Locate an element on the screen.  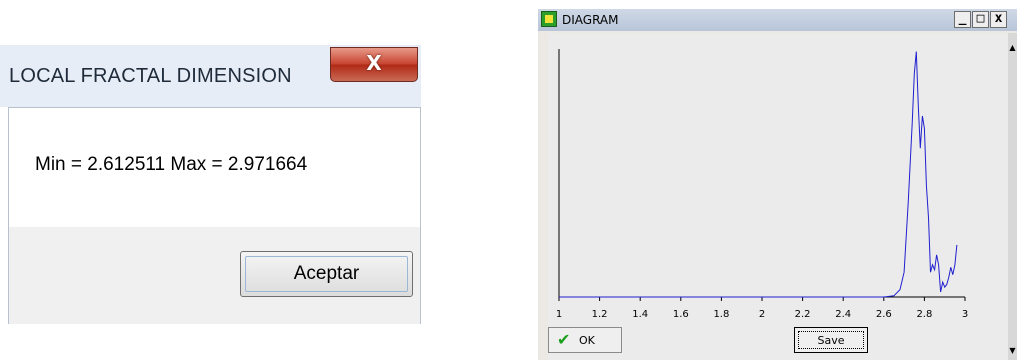
aceptar-button: Aceptar is located at coordinates (326, 274).